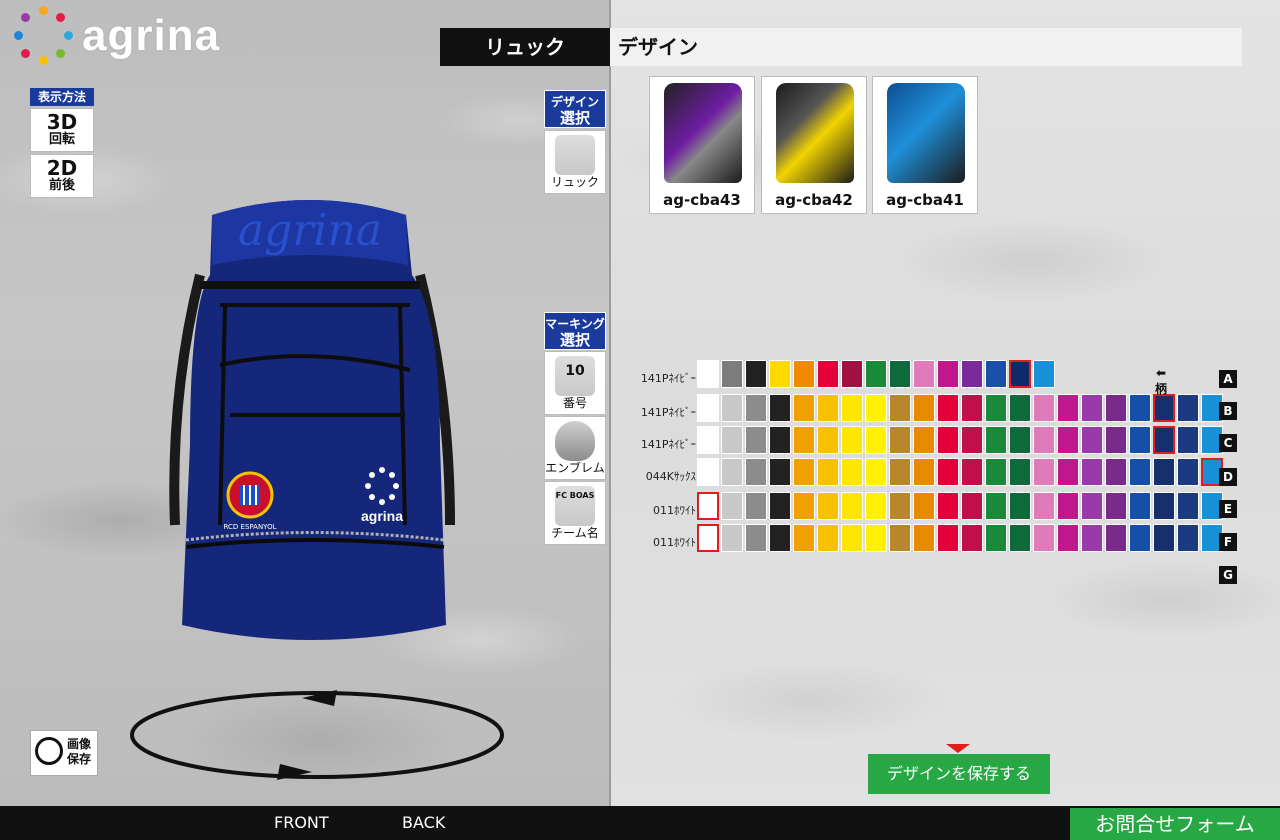  I want to click on marking-item-number: 10 番号, so click(575, 383).